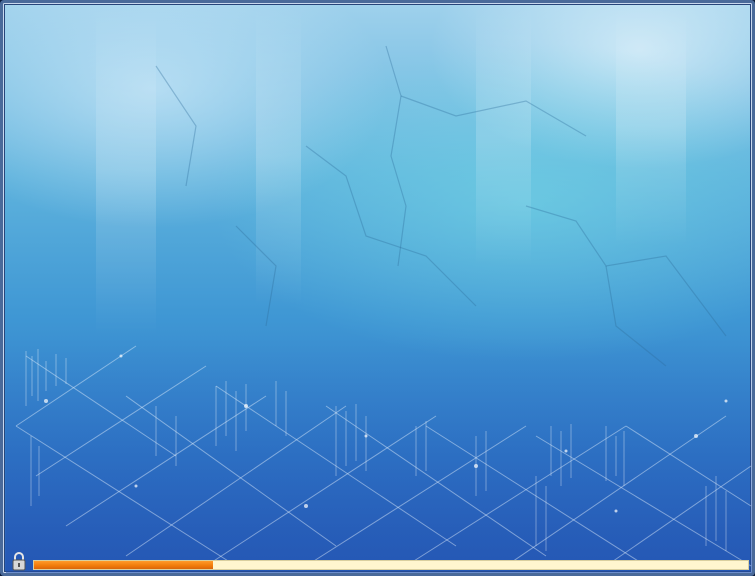 This screenshot has height=576, width=755. Describe the element at coordinates (123, 565) in the screenshot. I see `boot-progress-fill` at that location.